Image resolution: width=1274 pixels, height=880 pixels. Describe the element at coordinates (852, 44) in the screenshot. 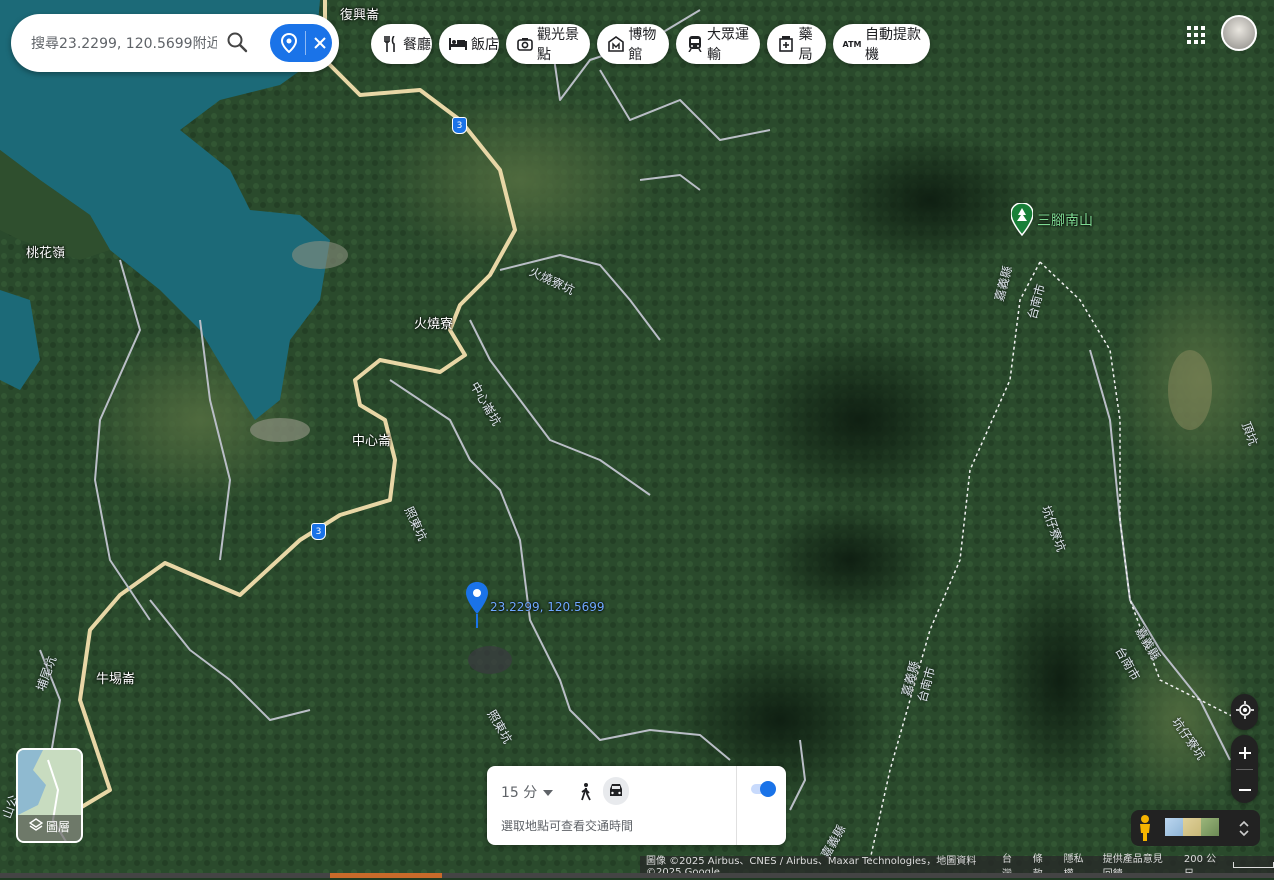

I see `atm-icon: ATM` at that location.